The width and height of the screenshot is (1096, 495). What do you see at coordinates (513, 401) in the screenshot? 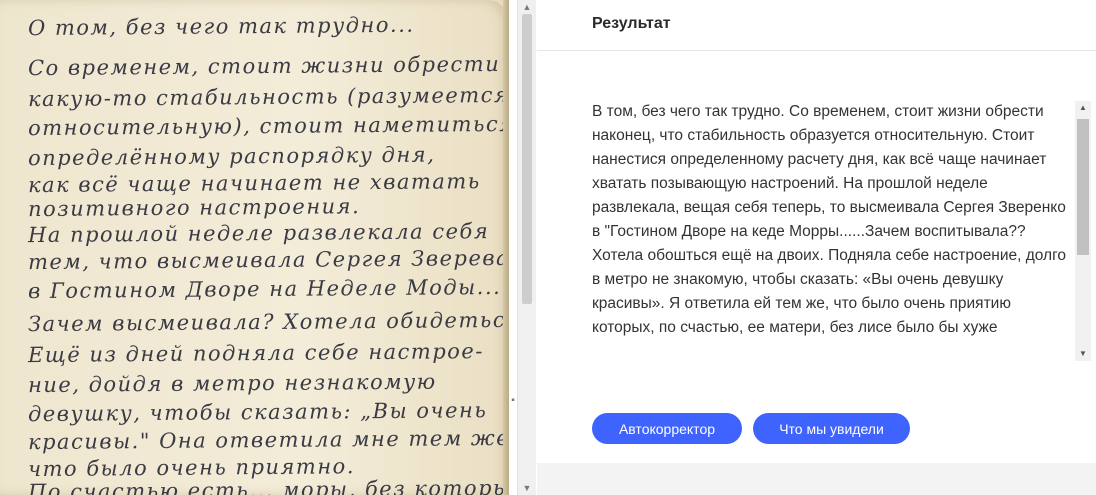
I see `resize-handle-icon: ▪` at bounding box center [513, 401].